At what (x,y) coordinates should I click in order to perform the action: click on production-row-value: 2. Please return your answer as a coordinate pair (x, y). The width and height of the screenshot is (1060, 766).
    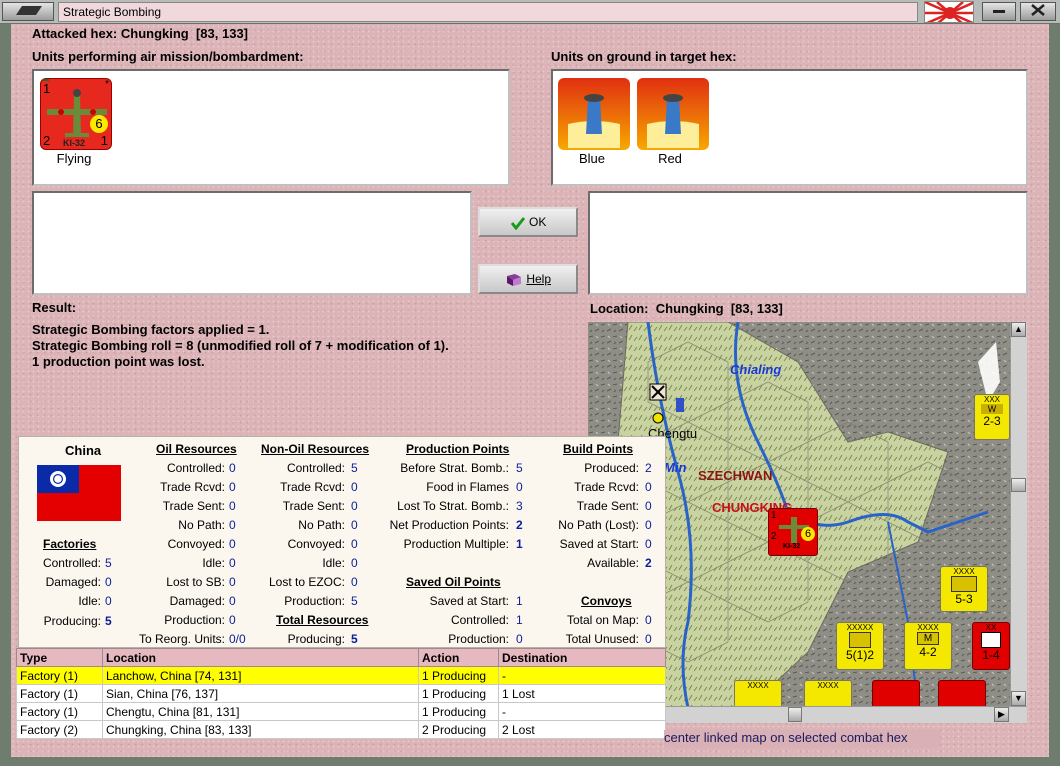
    Looking at the image, I should click on (519, 525).